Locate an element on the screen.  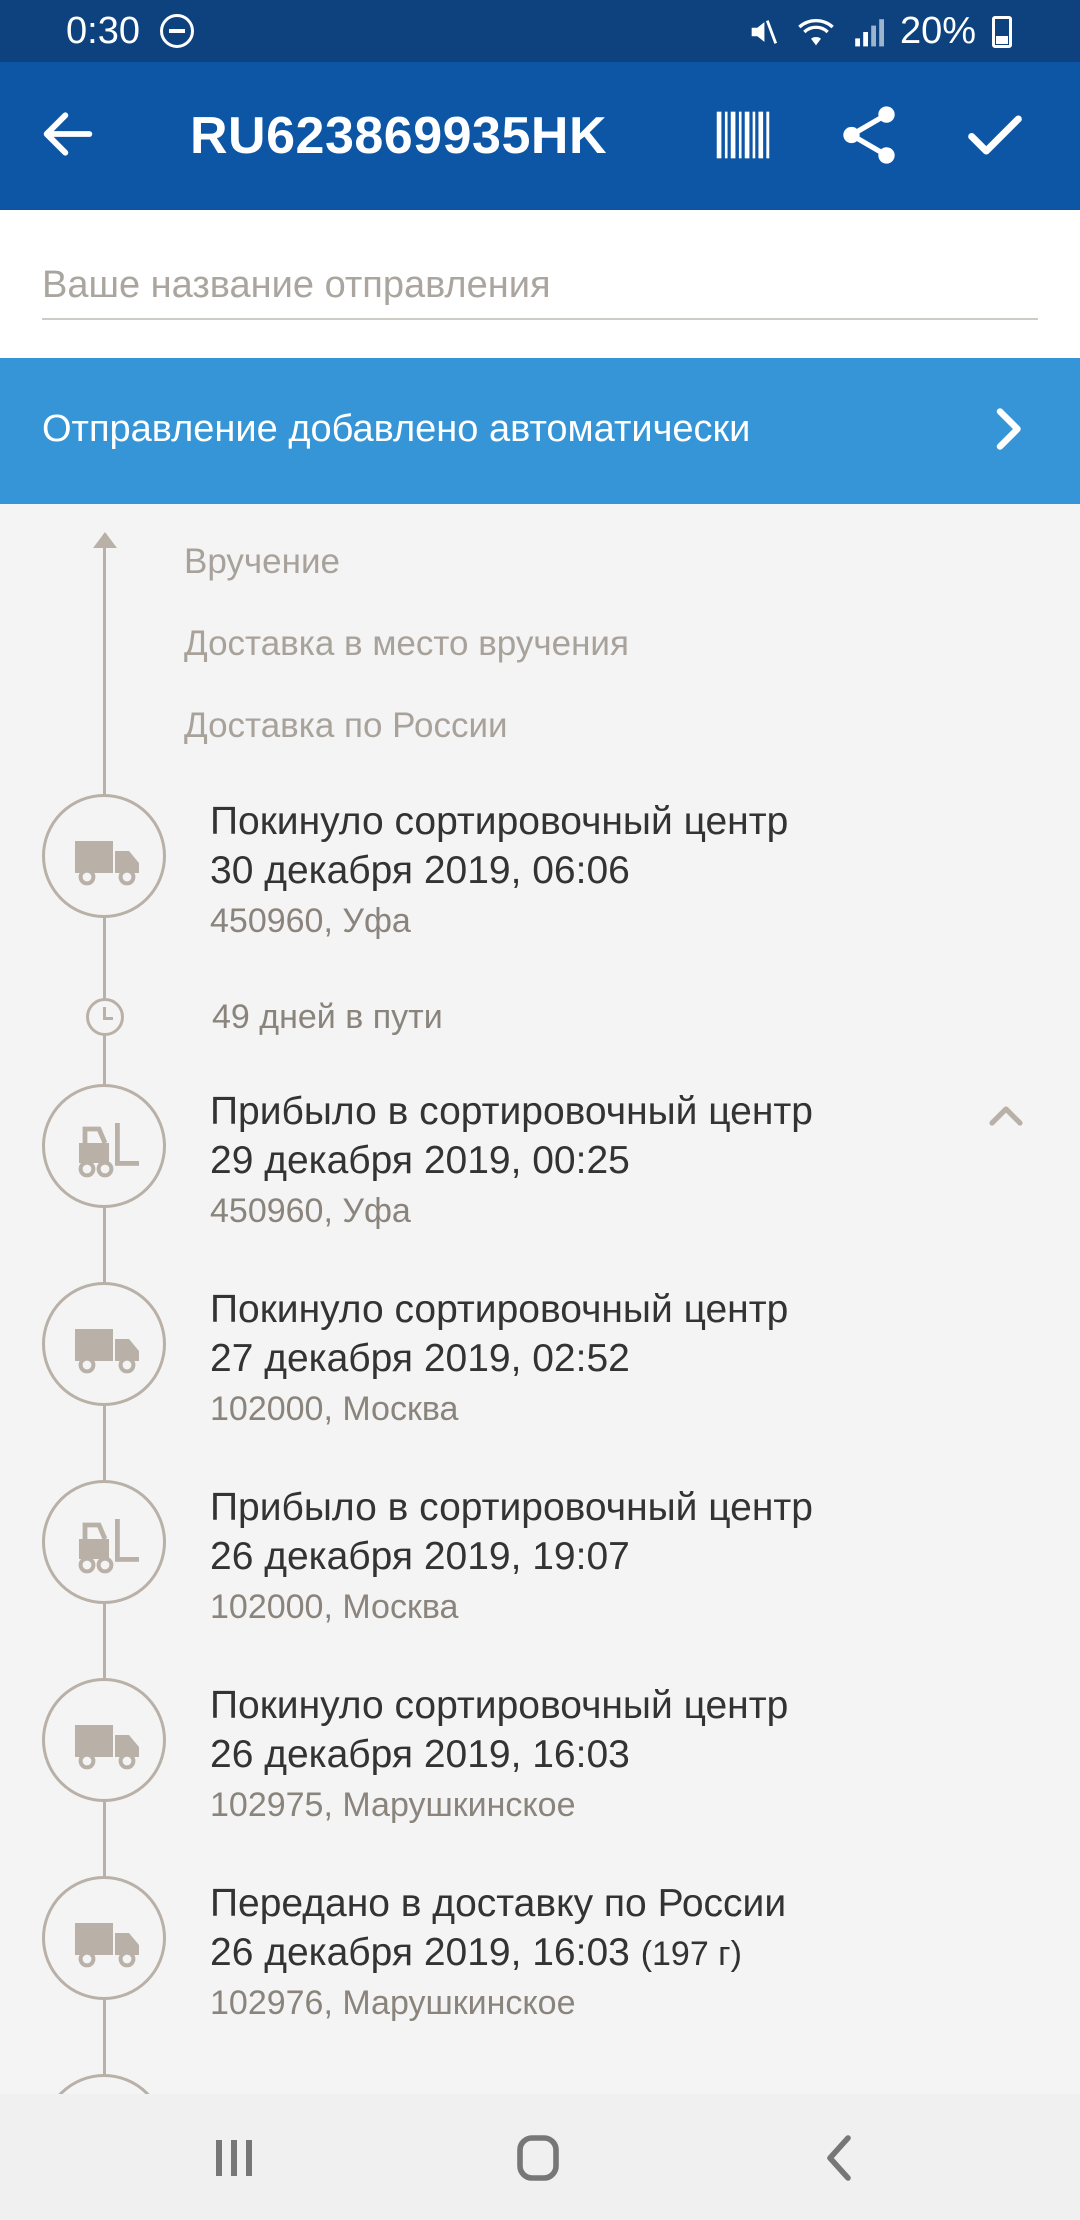
signal-icon is located at coordinates (869, 32).